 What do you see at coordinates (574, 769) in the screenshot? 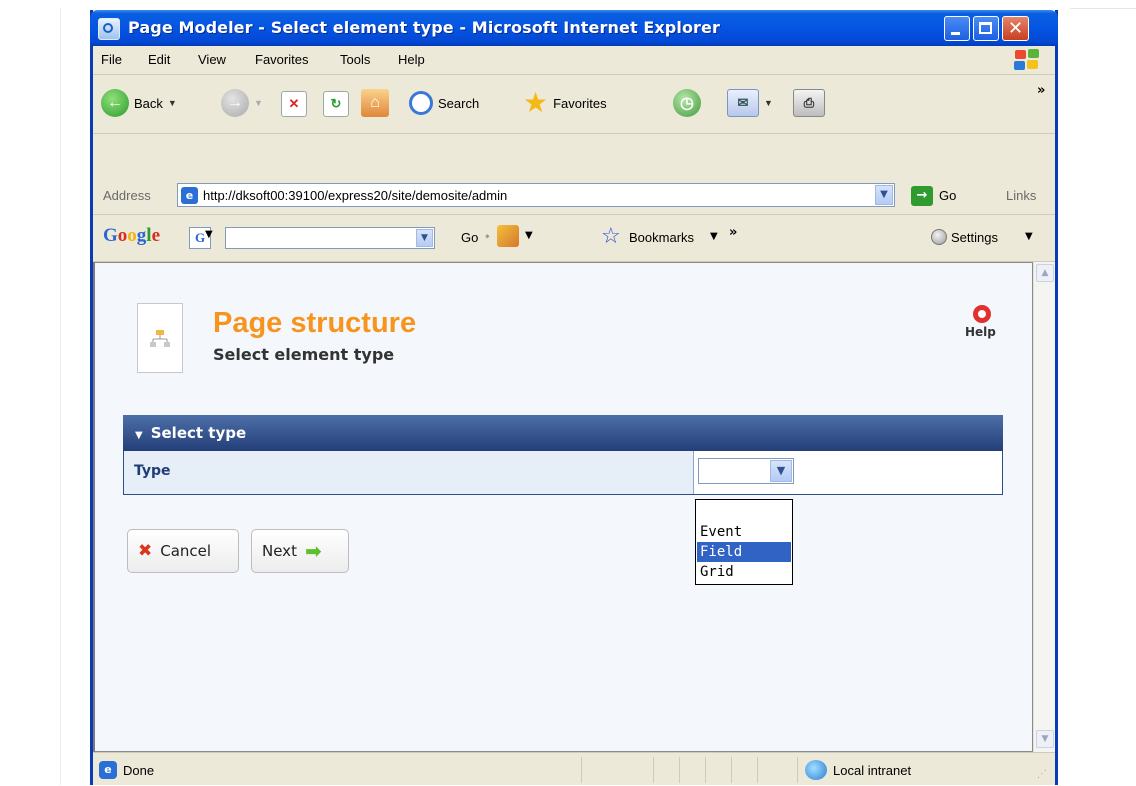
I see `status-bar: e Done Local intranet ⋰` at bounding box center [574, 769].